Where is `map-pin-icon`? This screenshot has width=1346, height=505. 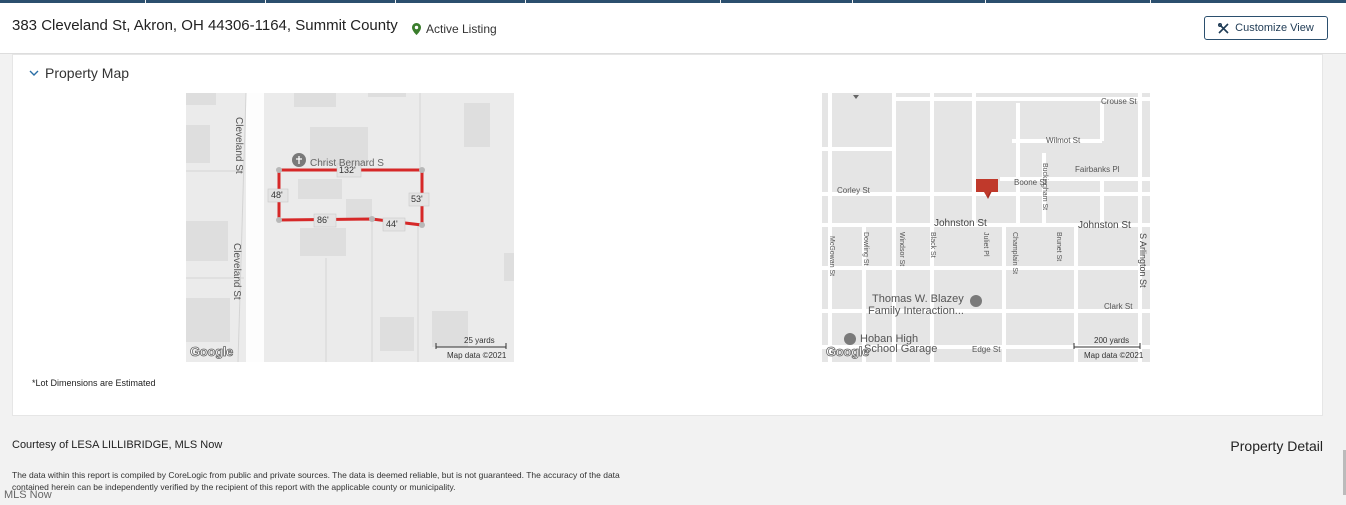 map-pin-icon is located at coordinates (416, 29).